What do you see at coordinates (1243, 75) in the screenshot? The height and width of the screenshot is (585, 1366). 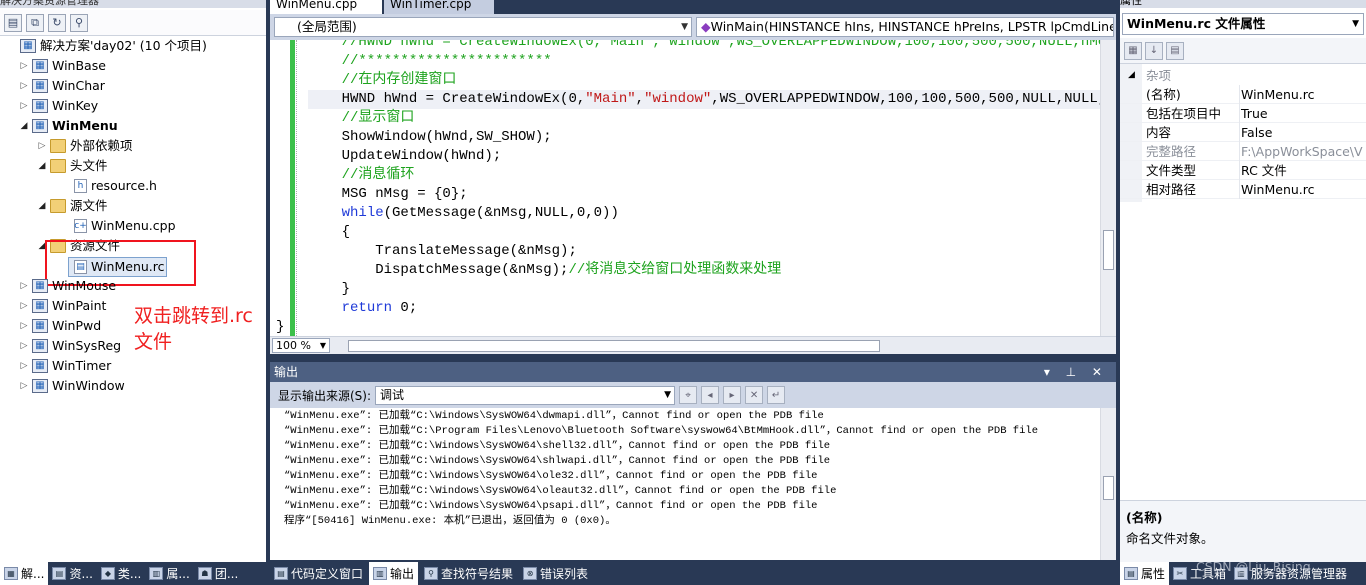 I see `property-category: ◢ 杂项` at bounding box center [1243, 75].